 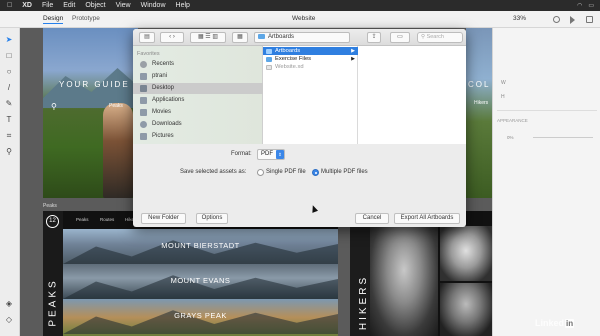 What do you see at coordinates (123, 5) in the screenshot?
I see `menu-view: View` at bounding box center [123, 5].